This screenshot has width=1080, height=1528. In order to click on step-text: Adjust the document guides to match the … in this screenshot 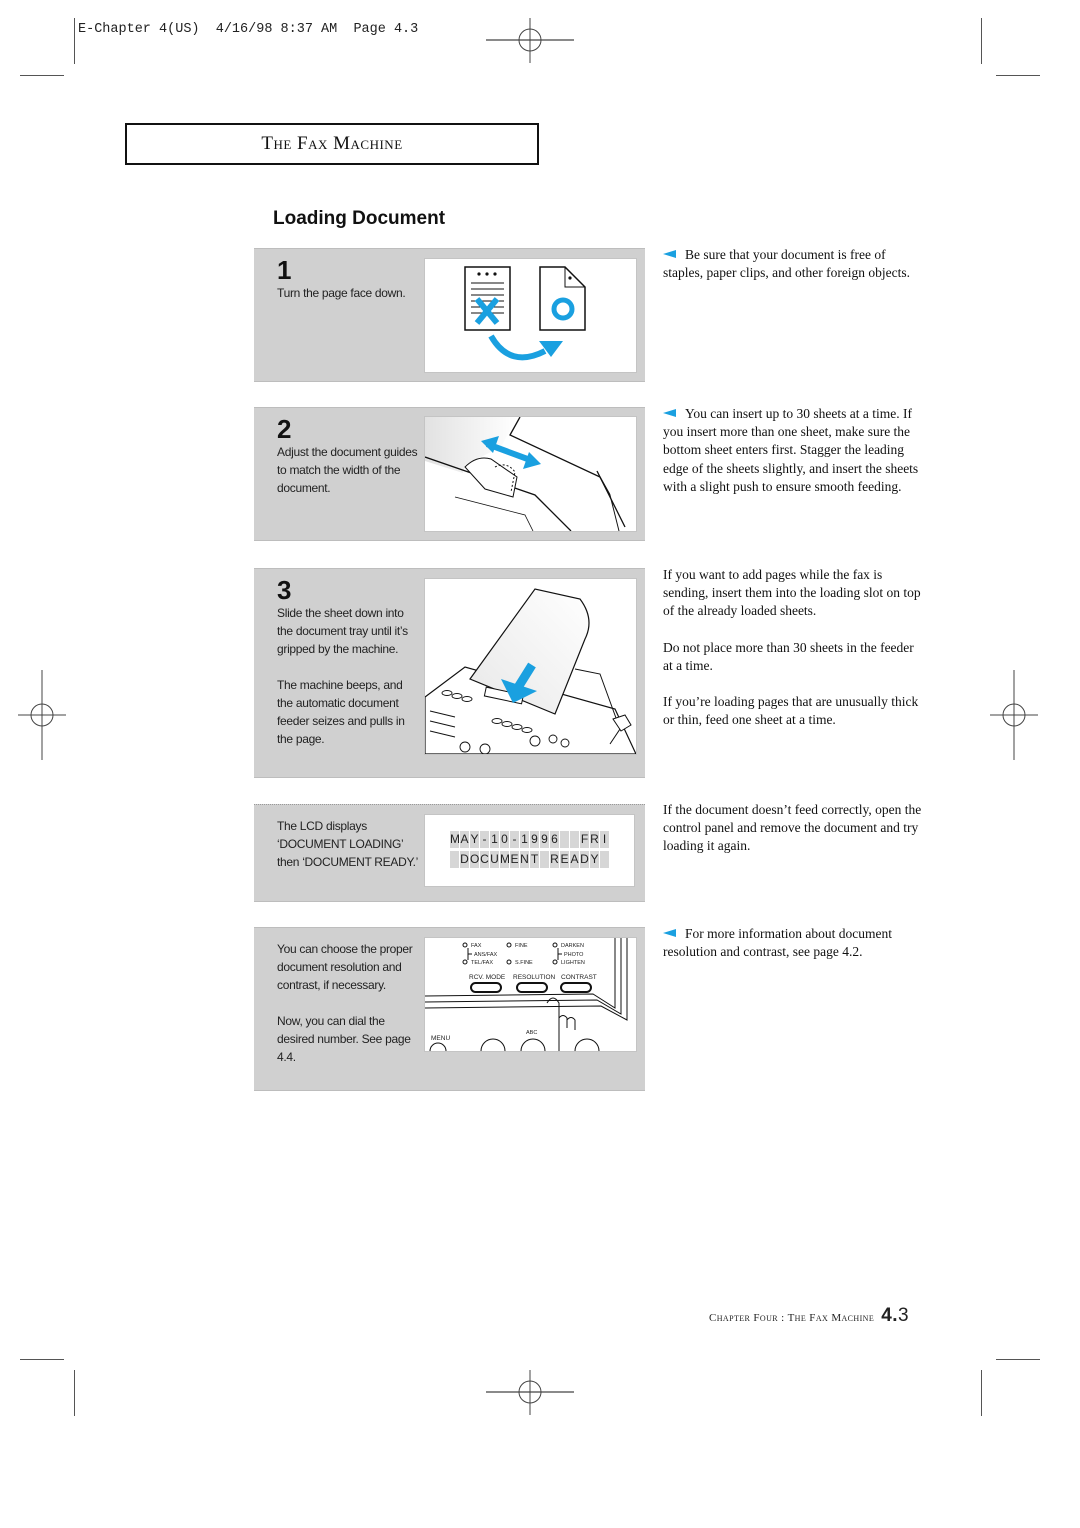, I will do `click(348, 470)`.